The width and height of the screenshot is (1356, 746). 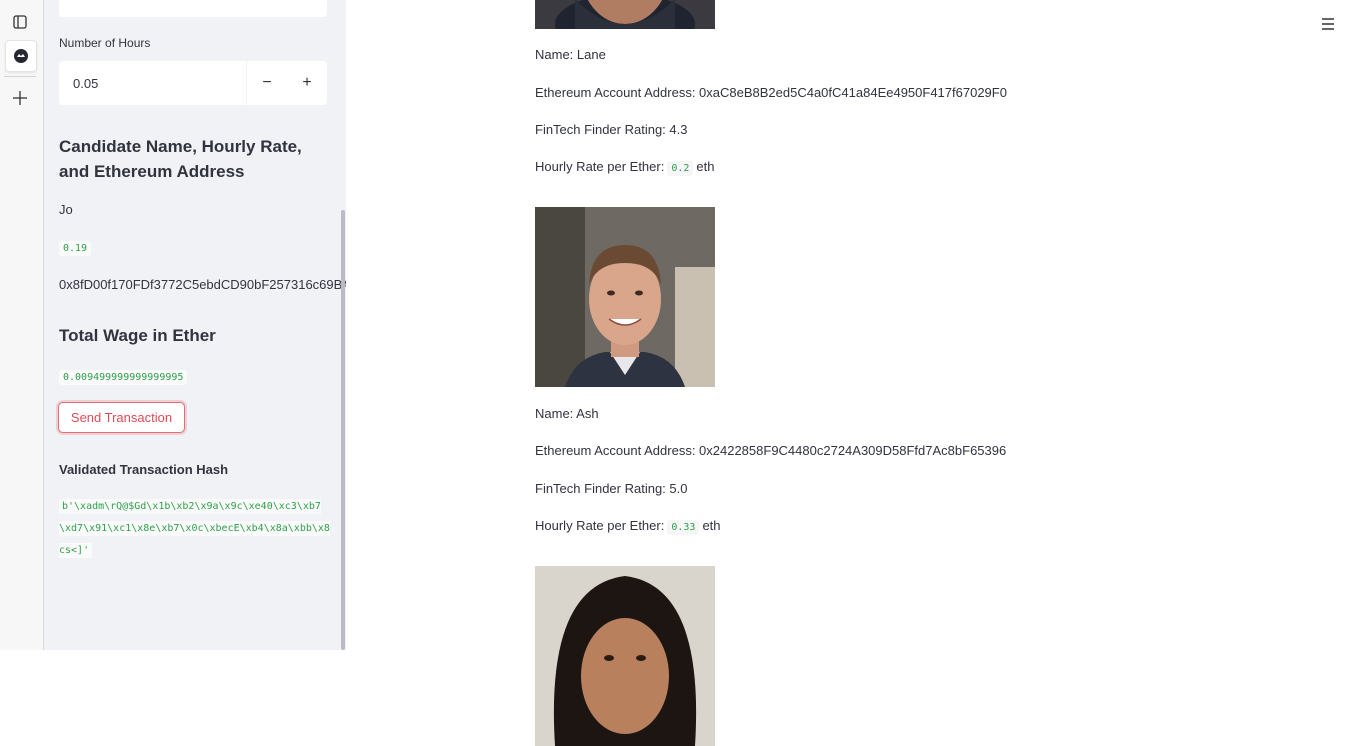 What do you see at coordinates (105, 43) in the screenshot?
I see `hours-label: Number of Hours` at bounding box center [105, 43].